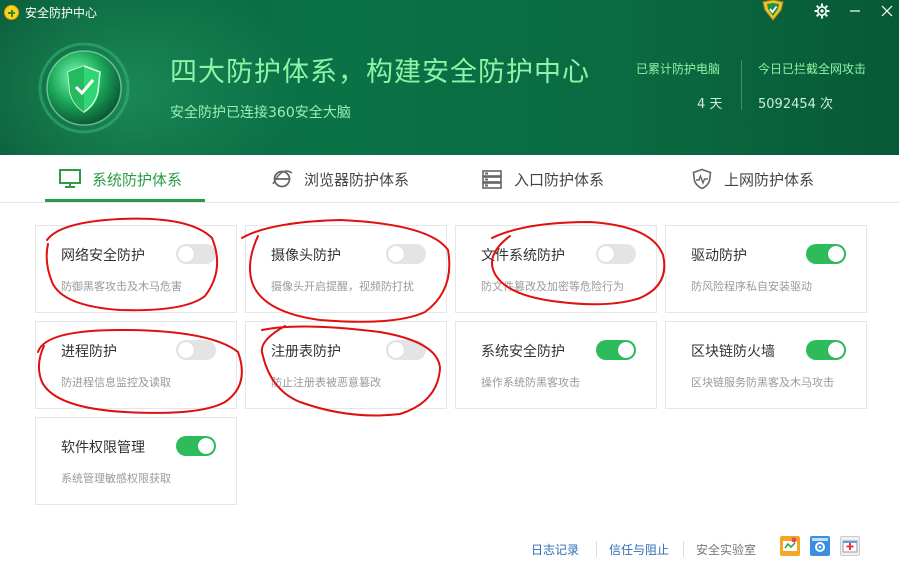 The width and height of the screenshot is (899, 565). Describe the element at coordinates (121, 286) in the screenshot. I see `card-description: 防御黑客攻击及木马危害` at that location.